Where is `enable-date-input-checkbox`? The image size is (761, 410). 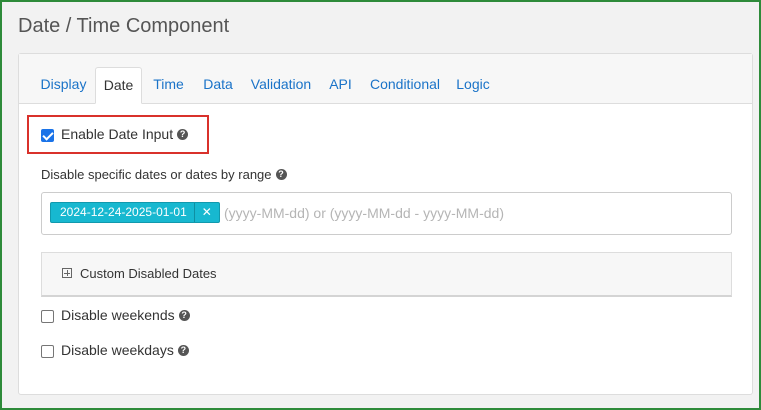
enable-date-input-checkbox is located at coordinates (47, 135).